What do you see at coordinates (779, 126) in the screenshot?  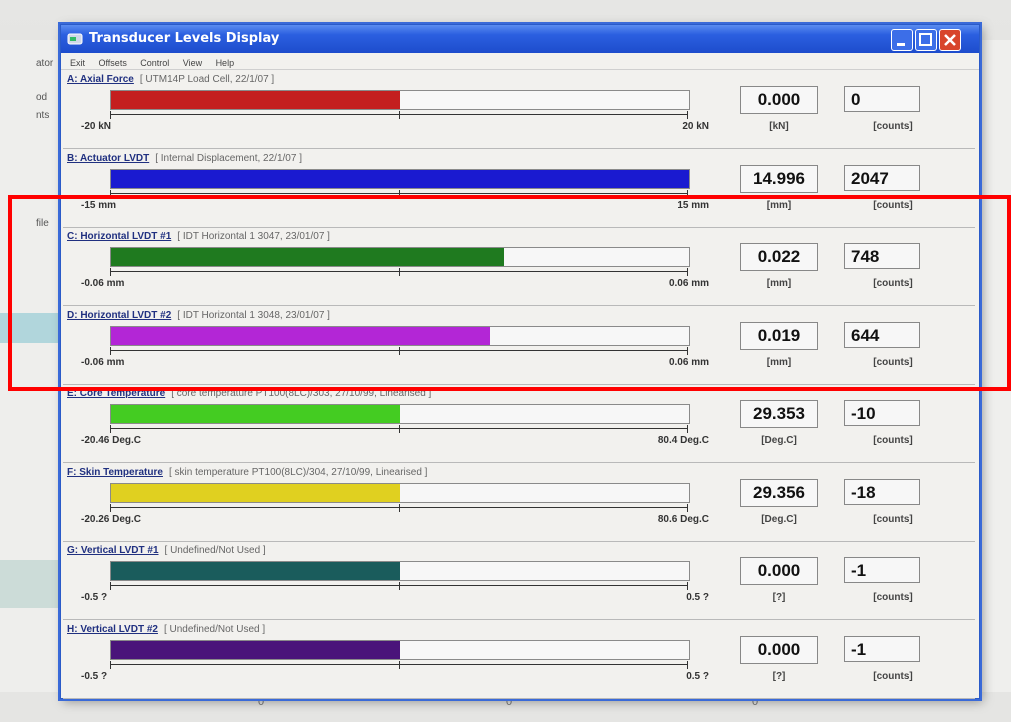 I see `value-unit: [kN]` at bounding box center [779, 126].